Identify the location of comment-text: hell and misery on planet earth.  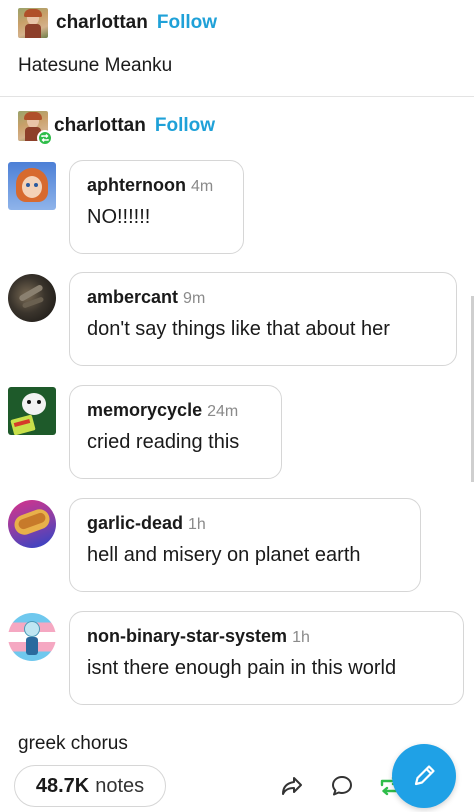
(224, 555).